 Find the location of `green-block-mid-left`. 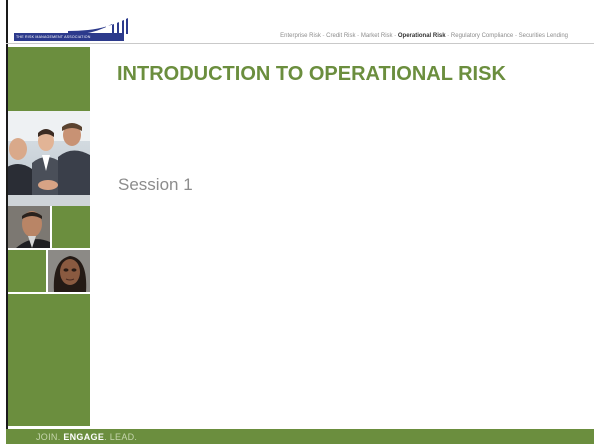

green-block-mid-left is located at coordinates (27, 271).